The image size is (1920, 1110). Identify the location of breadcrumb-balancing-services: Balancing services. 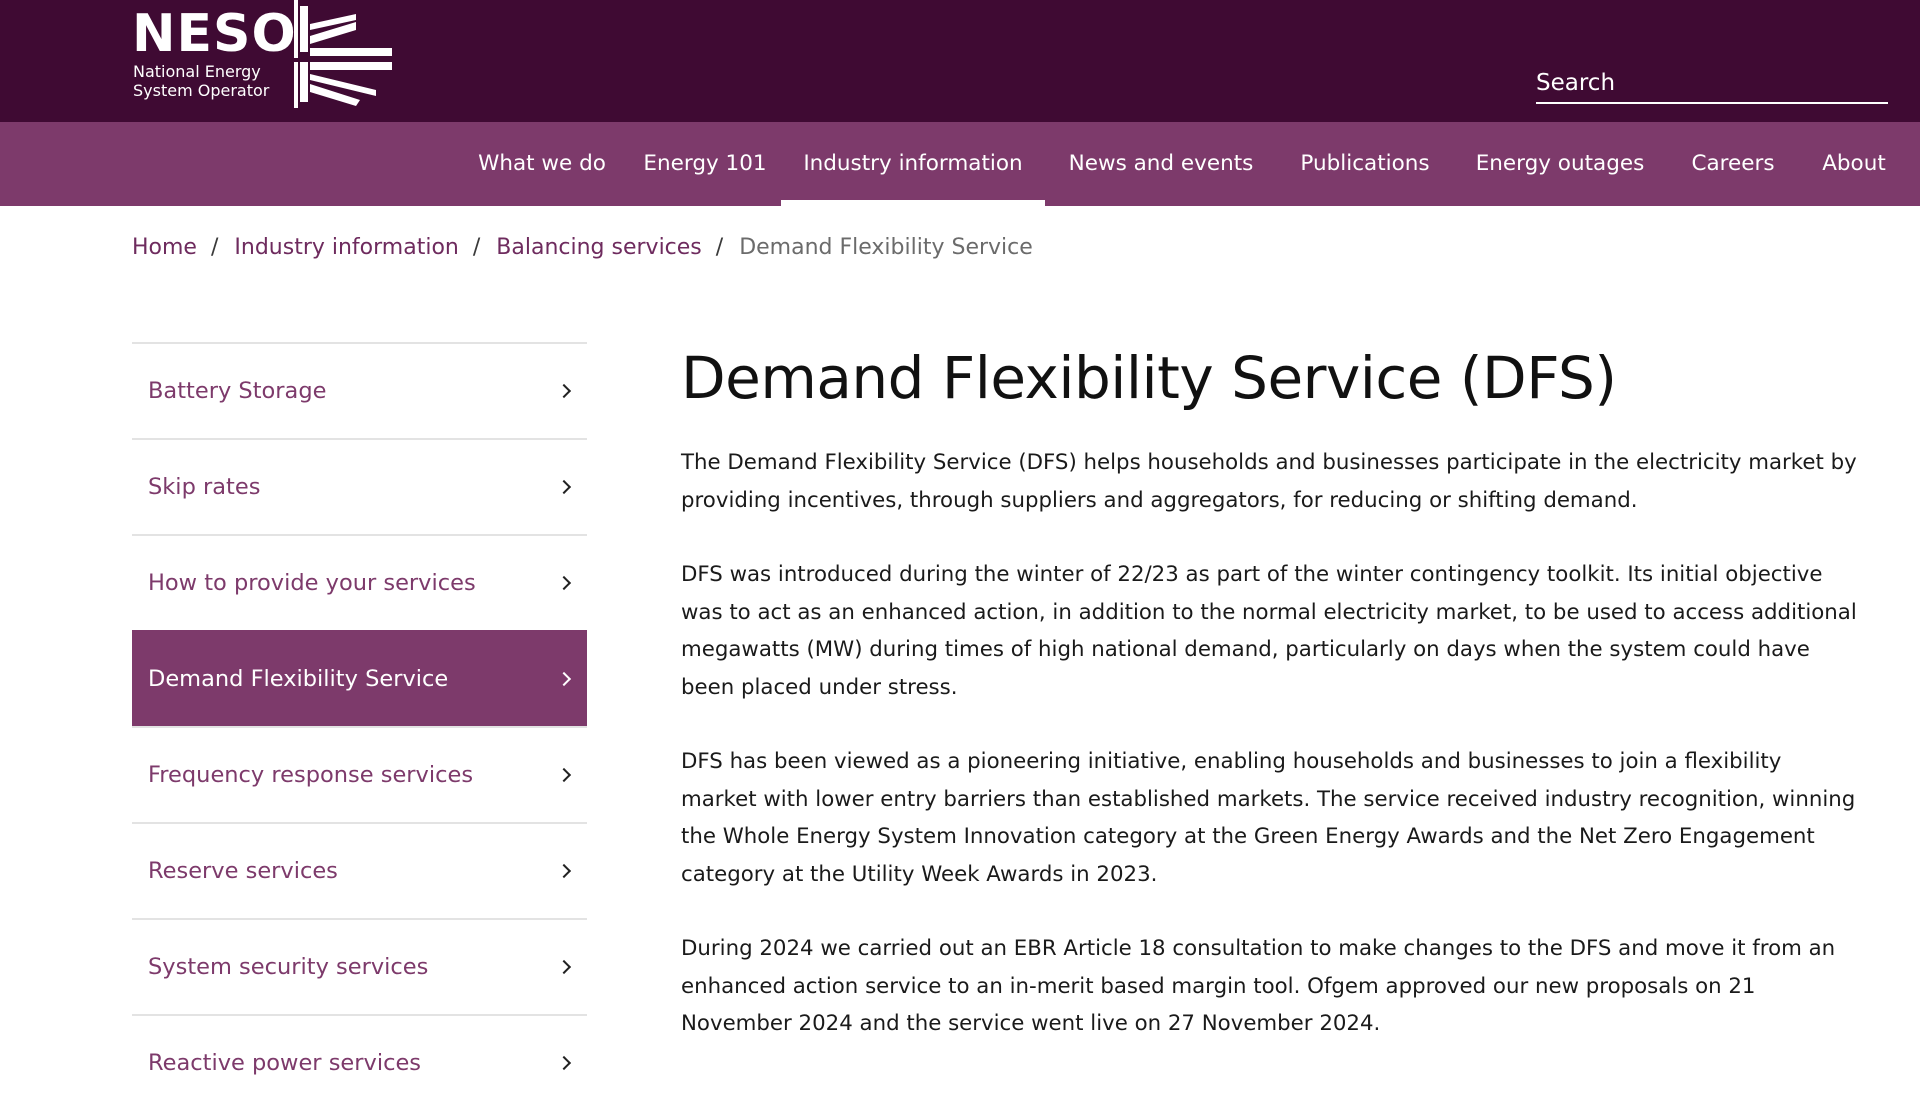
(599, 247).